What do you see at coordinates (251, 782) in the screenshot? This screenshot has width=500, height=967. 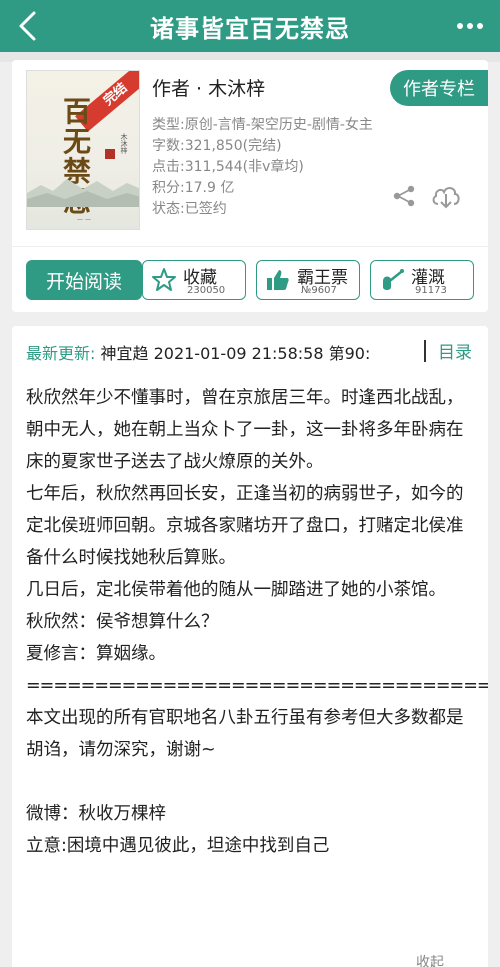 I see `intro-blank-line` at bounding box center [251, 782].